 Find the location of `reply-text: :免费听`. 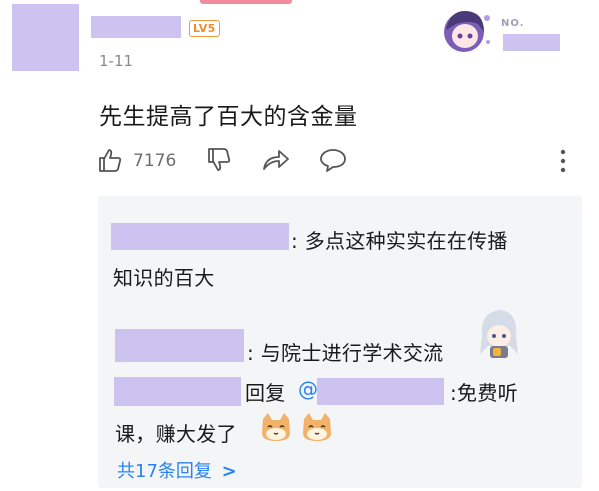

reply-text: :免费听 is located at coordinates (484, 393).